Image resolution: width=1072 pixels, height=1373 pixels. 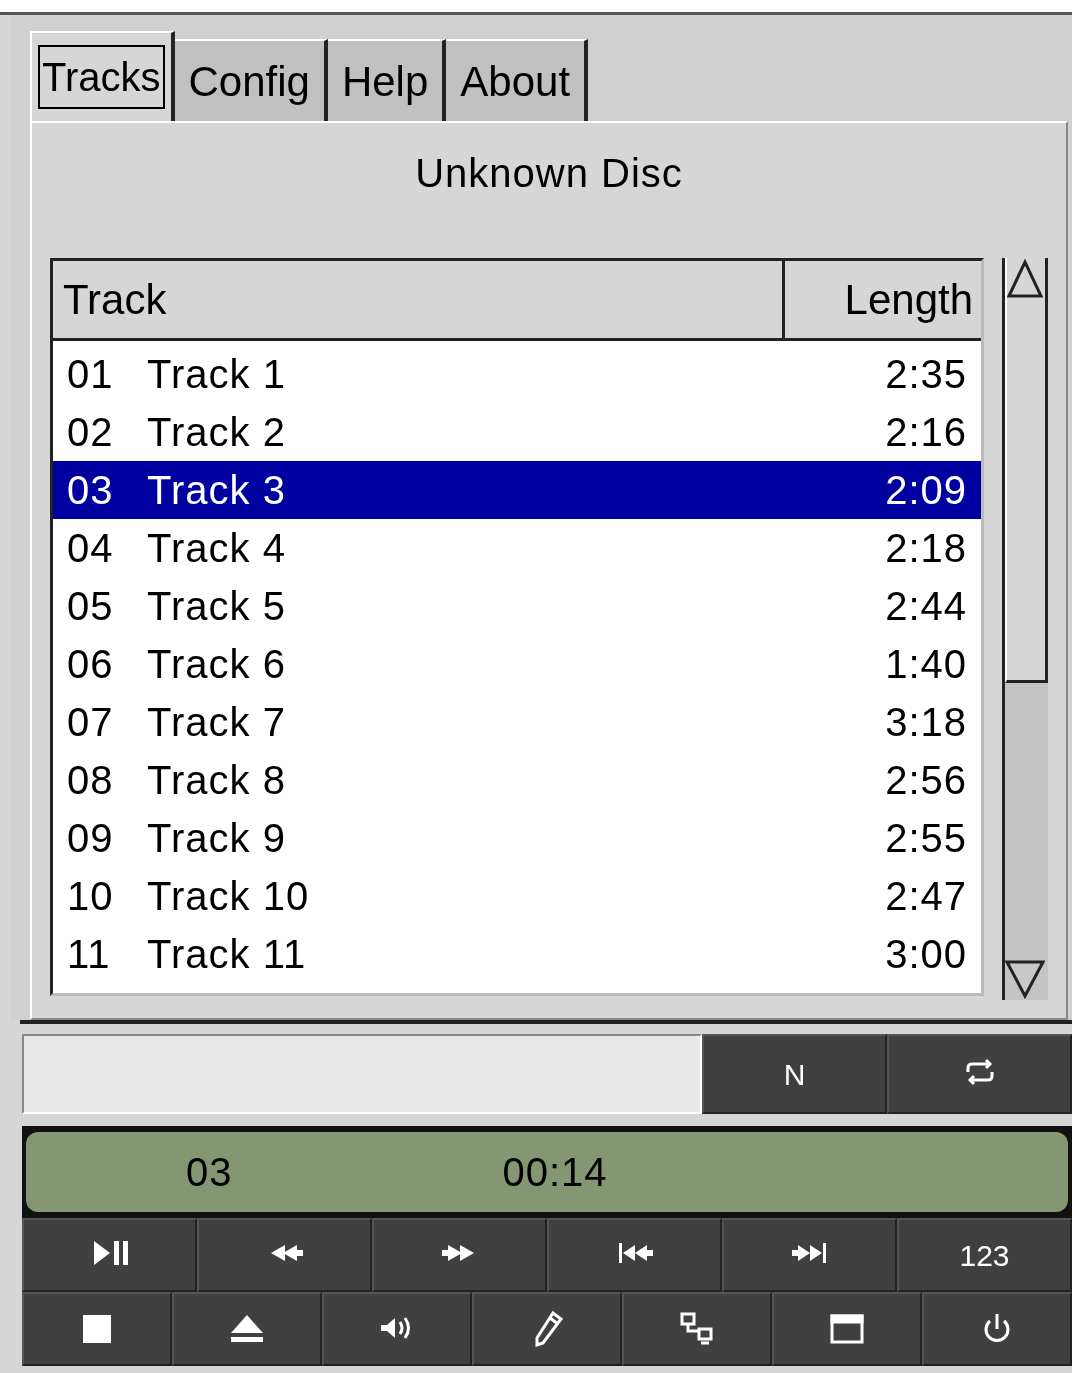 What do you see at coordinates (91, 432) in the screenshot?
I see `track-number: 02` at bounding box center [91, 432].